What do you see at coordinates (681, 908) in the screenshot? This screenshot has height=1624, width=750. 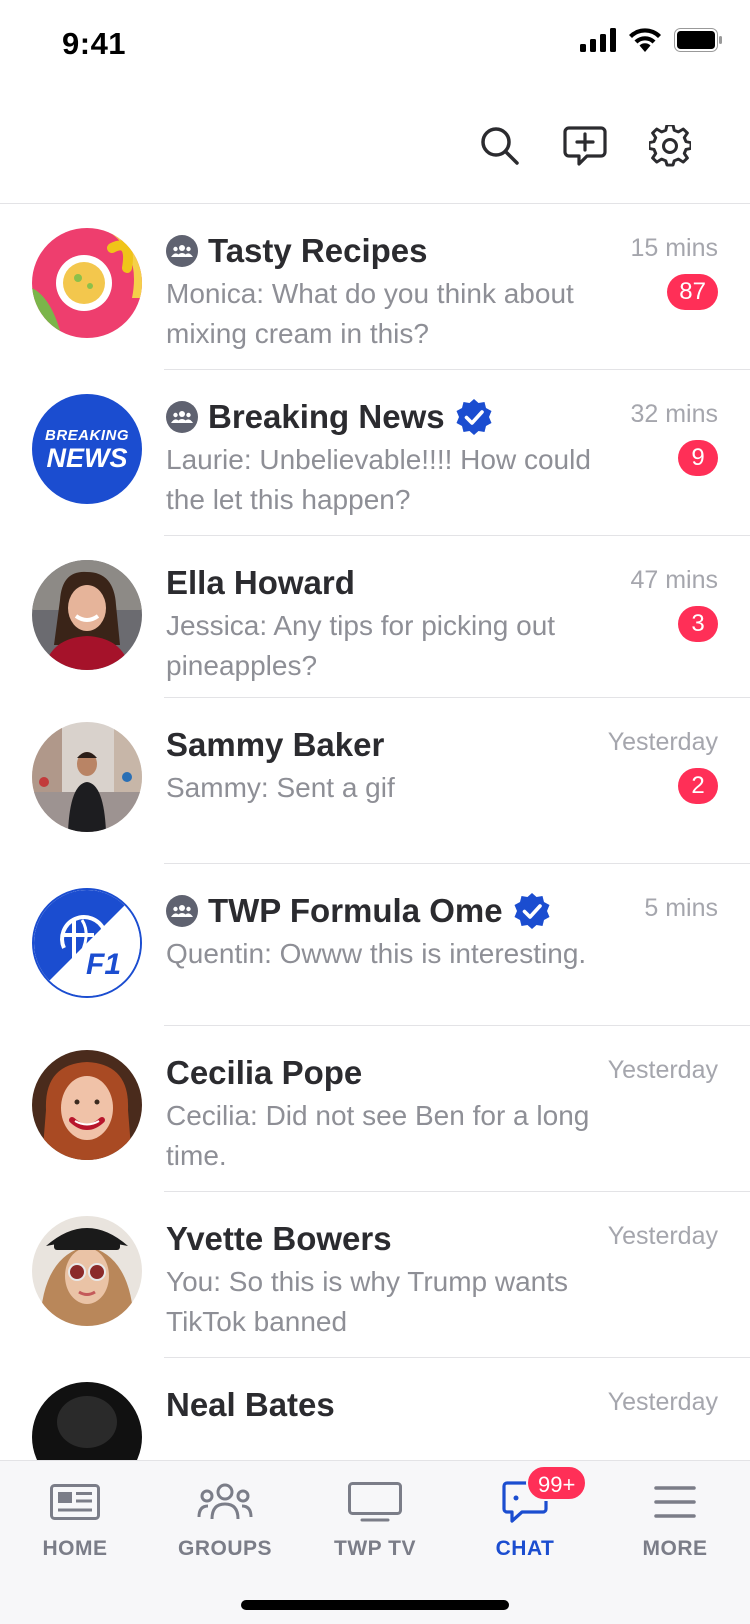 I see `chat-time: 5 mins` at bounding box center [681, 908].